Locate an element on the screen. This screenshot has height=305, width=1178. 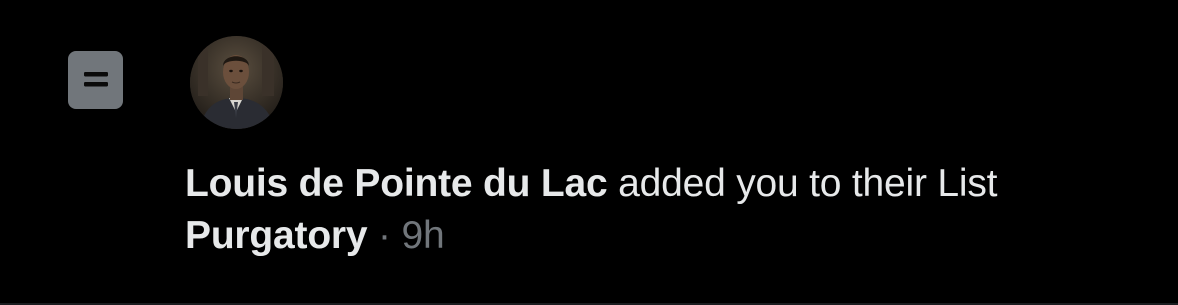
avatar-image is located at coordinates (236, 82).